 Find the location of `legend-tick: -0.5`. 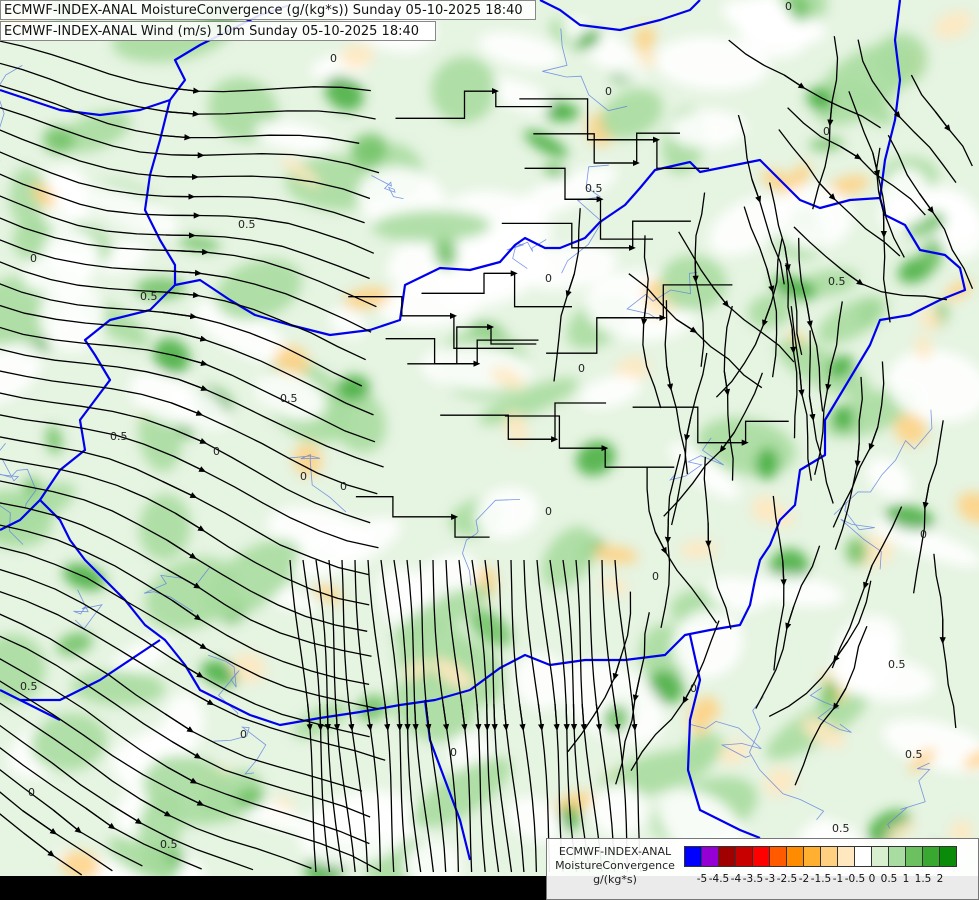

legend-tick: -0.5 is located at coordinates (855, 879).